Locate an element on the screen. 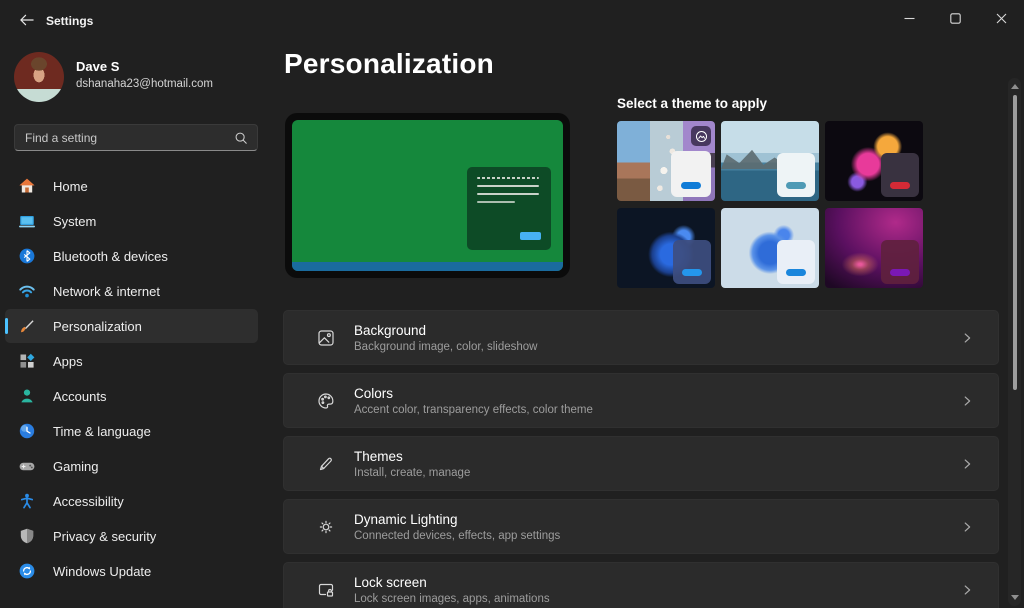 The height and width of the screenshot is (608, 1024). minimize-icon is located at coordinates (909, 18).